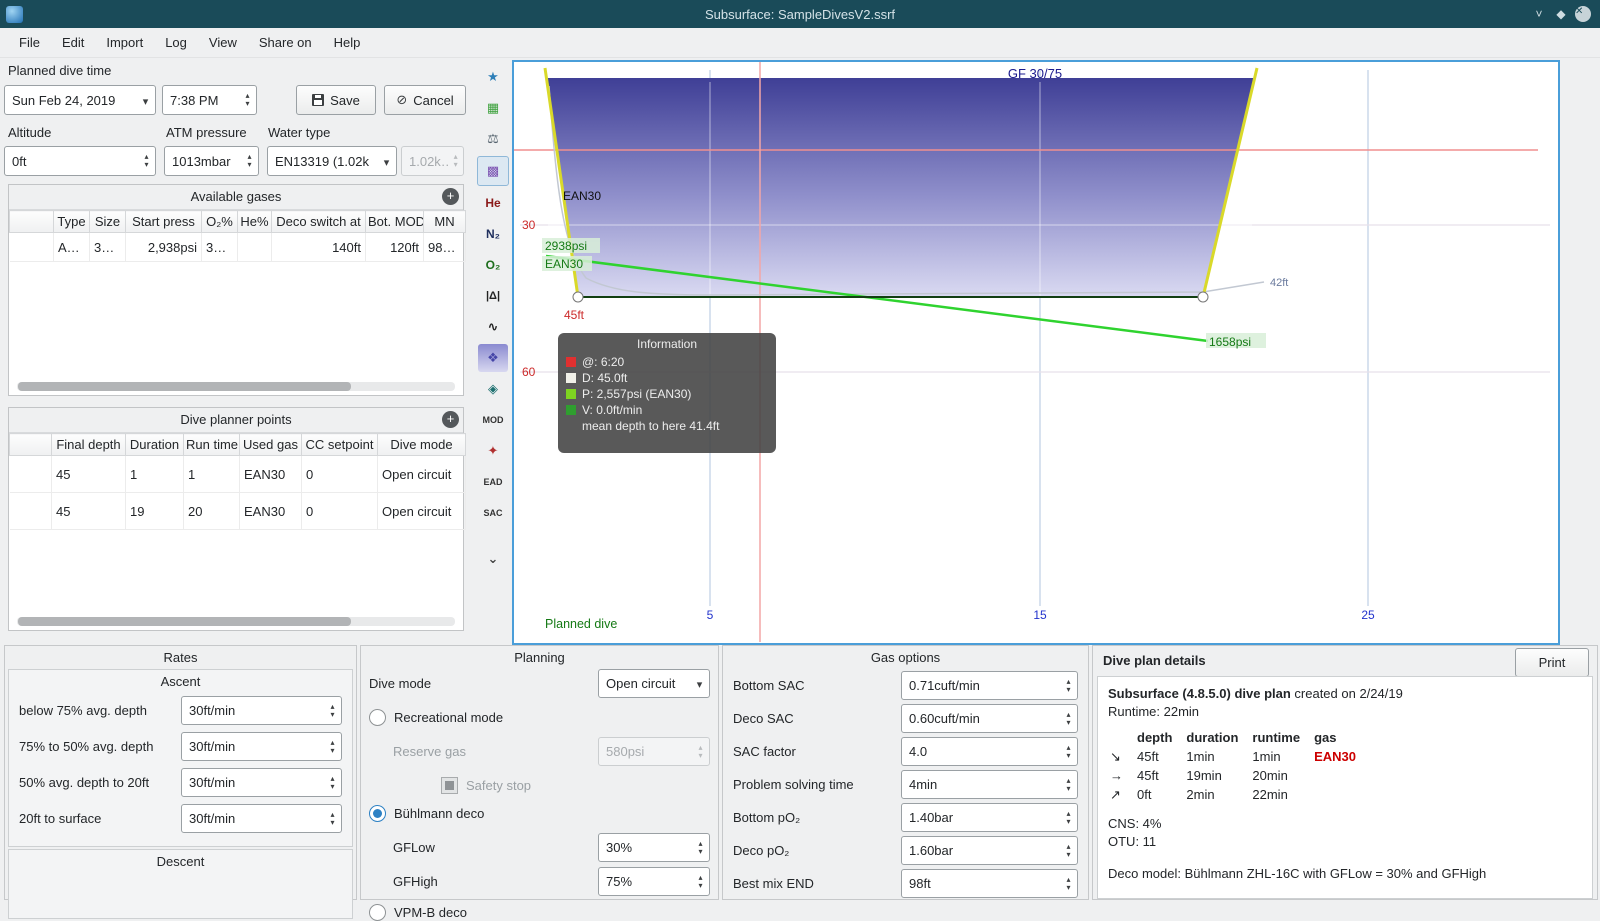 The width and height of the screenshot is (1600, 921). Describe the element at coordinates (989, 850) in the screenshot. I see `deco-po2-spinner: 1.60bar` at that location.